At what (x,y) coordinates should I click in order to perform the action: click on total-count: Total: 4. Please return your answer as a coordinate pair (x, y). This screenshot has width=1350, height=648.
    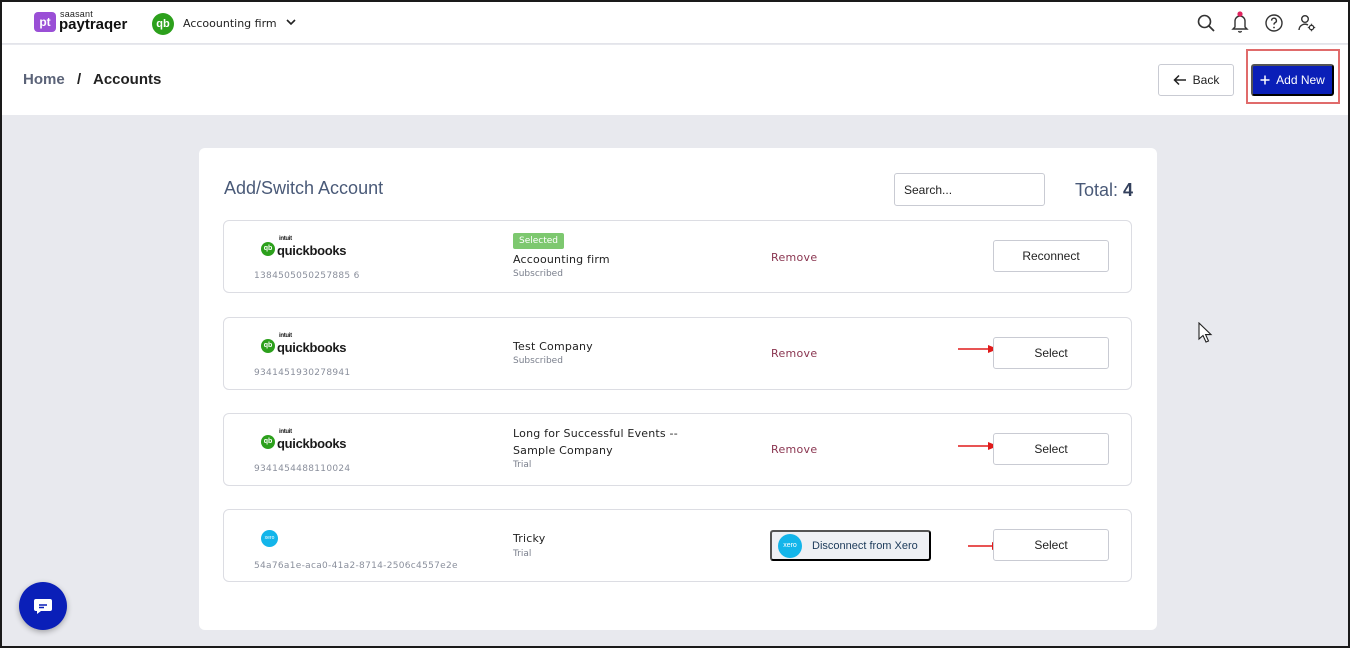
    Looking at the image, I should click on (1104, 190).